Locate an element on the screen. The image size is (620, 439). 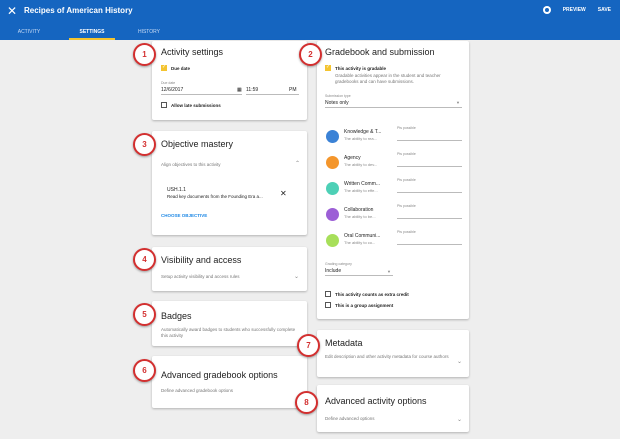
activity-settings-title: Activity settings is located at coordinates (192, 52).